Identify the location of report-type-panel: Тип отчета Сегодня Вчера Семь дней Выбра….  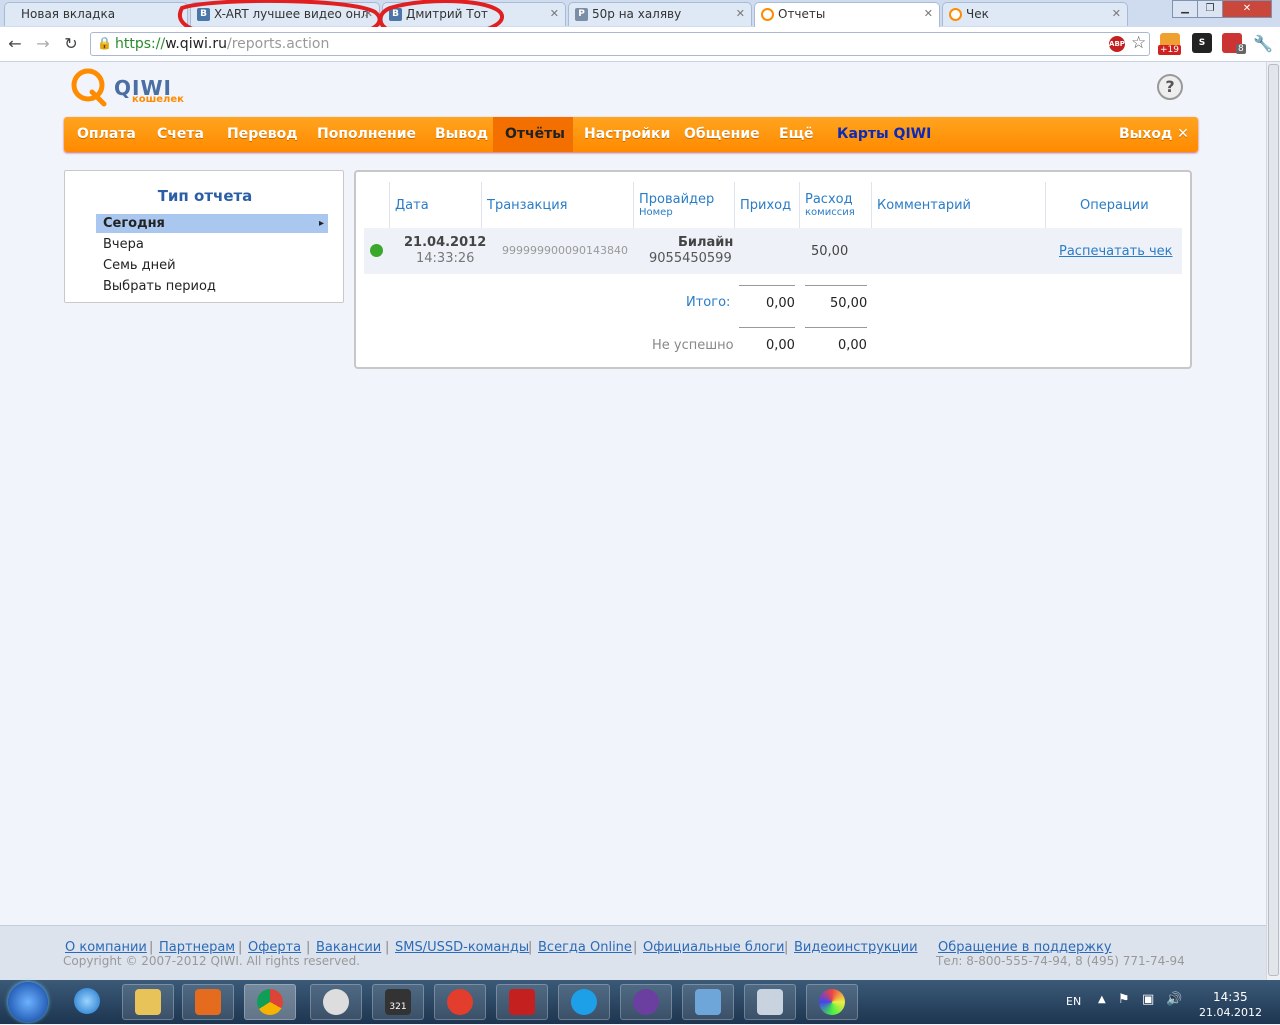
(204, 236).